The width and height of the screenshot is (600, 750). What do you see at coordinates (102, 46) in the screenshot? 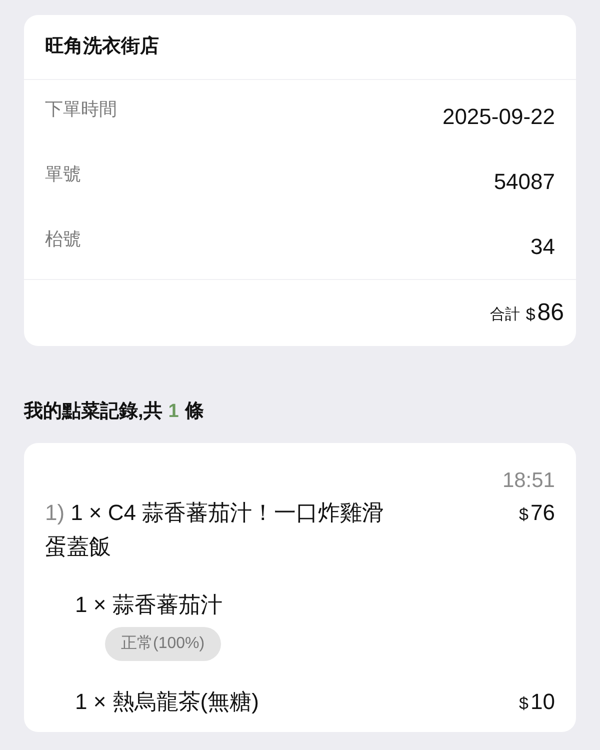
I see `store-name: 旺角洗衣街店` at bounding box center [102, 46].